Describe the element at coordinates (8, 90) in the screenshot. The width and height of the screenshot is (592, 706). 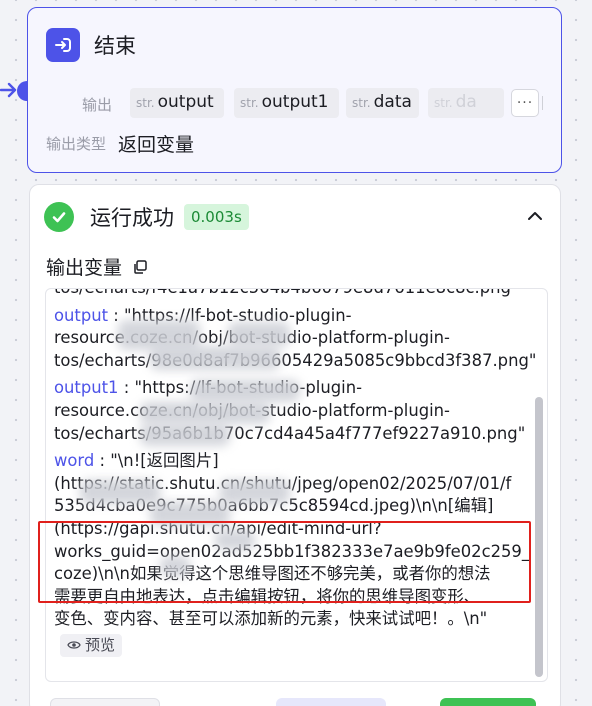
I see `connector-arrow-icon` at that location.